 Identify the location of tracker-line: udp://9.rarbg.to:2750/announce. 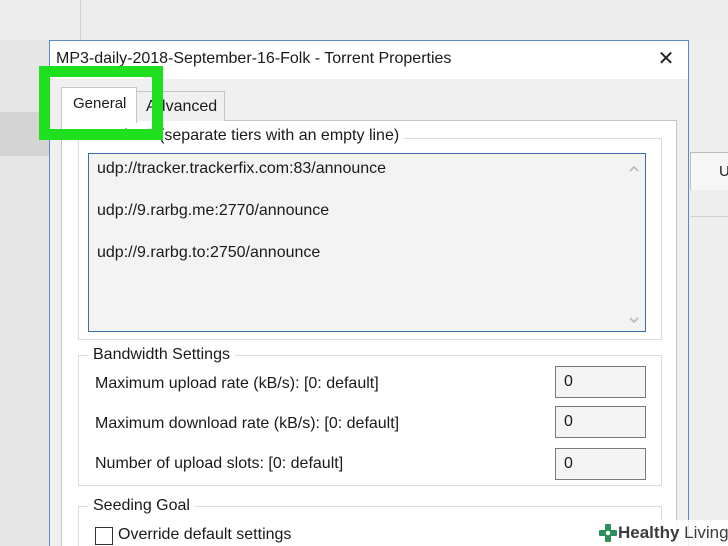
(209, 252).